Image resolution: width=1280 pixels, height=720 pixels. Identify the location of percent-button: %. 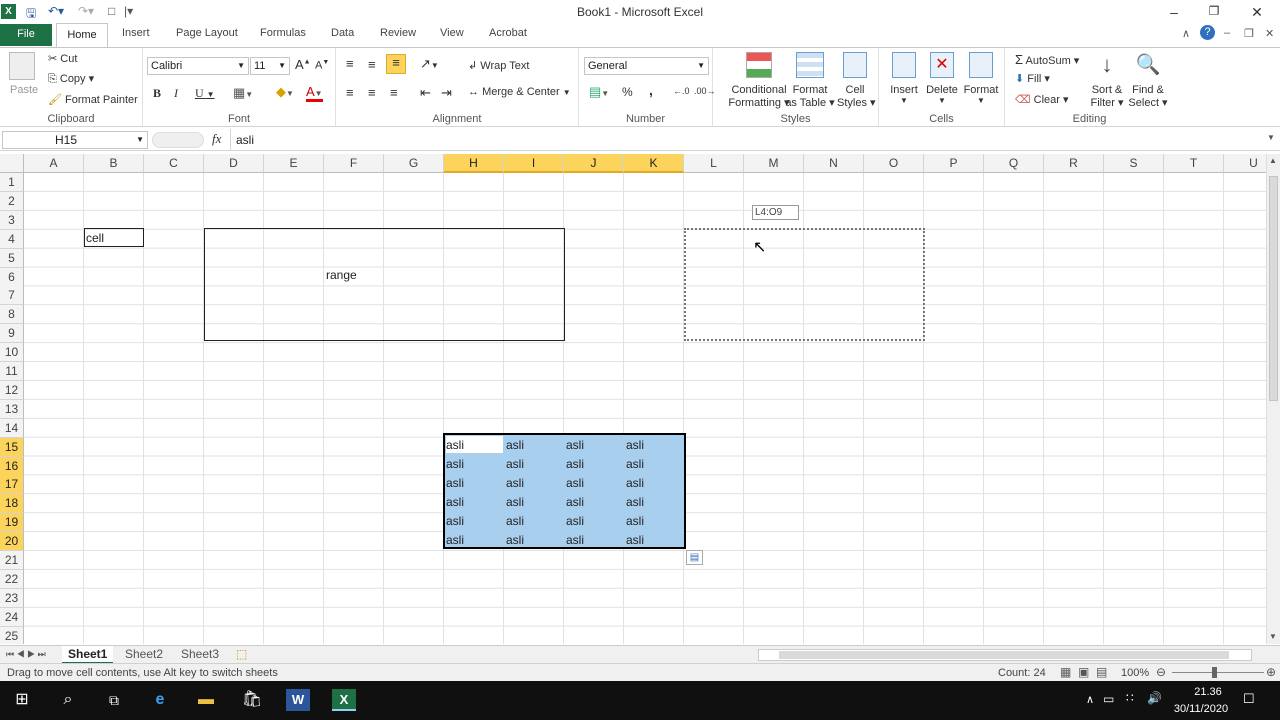
(627, 92).